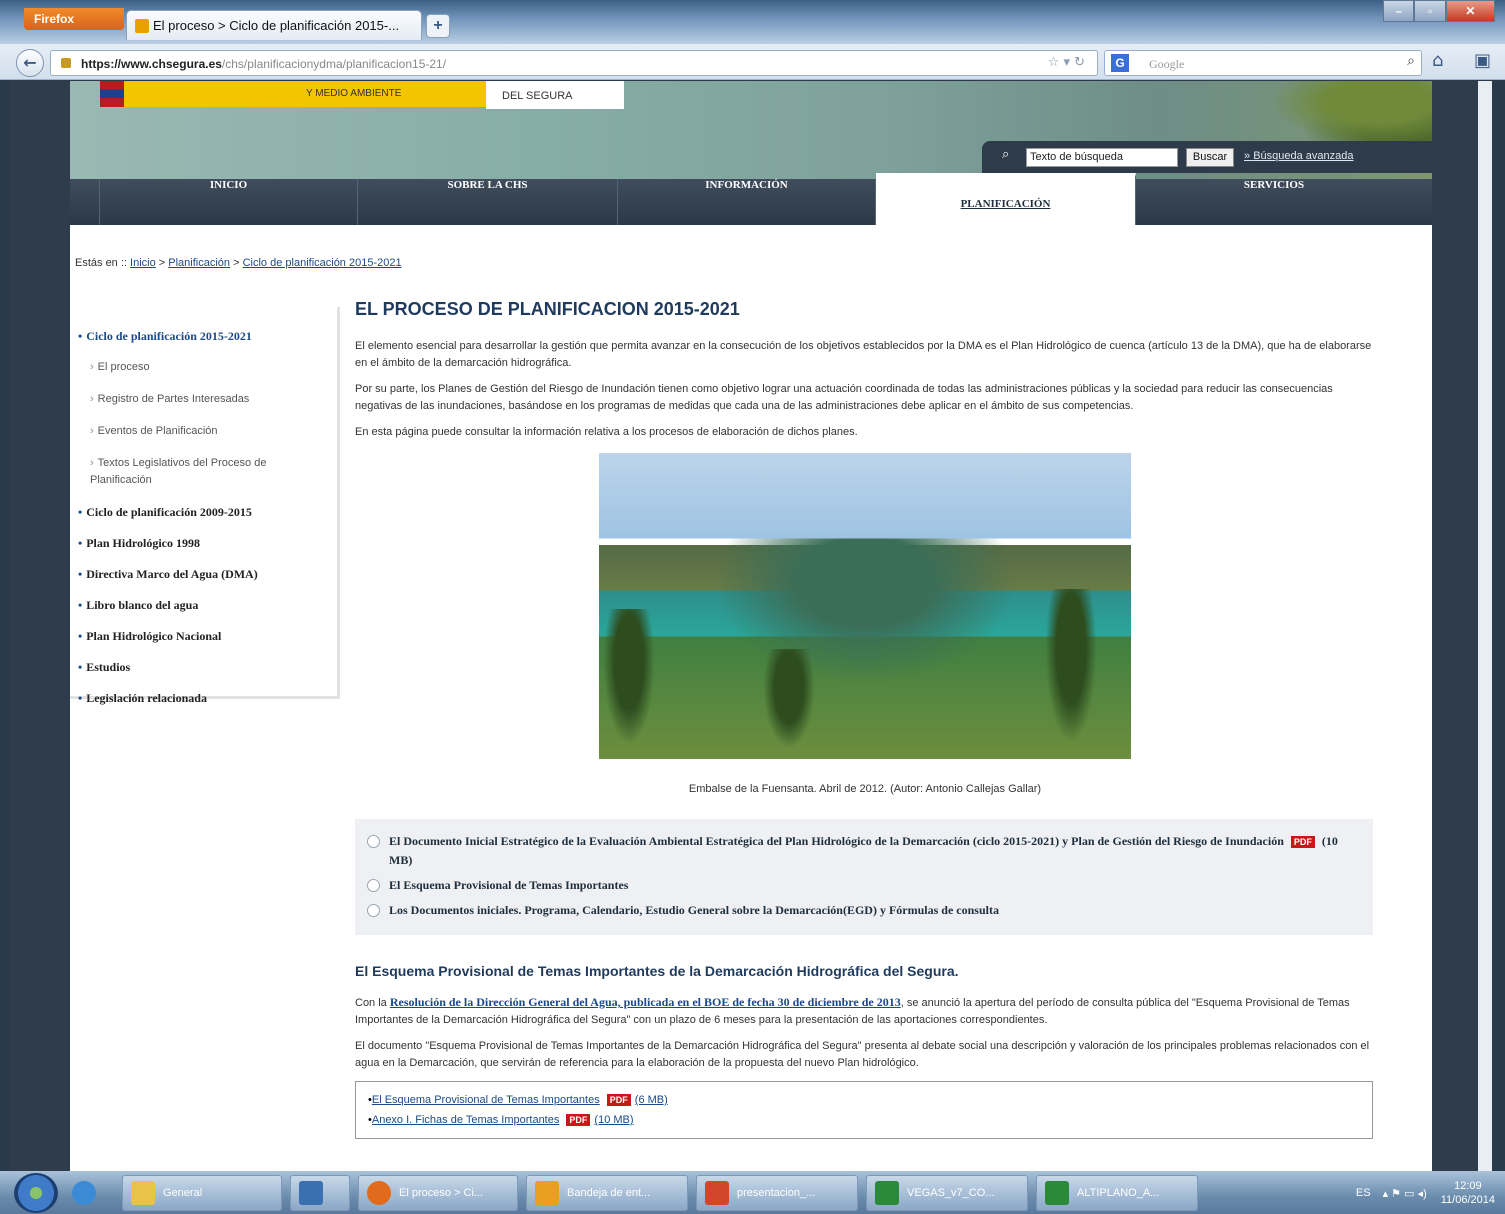 The width and height of the screenshot is (1505, 1214). Describe the element at coordinates (142, 26) in the screenshot. I see `favicon-icon` at that location.